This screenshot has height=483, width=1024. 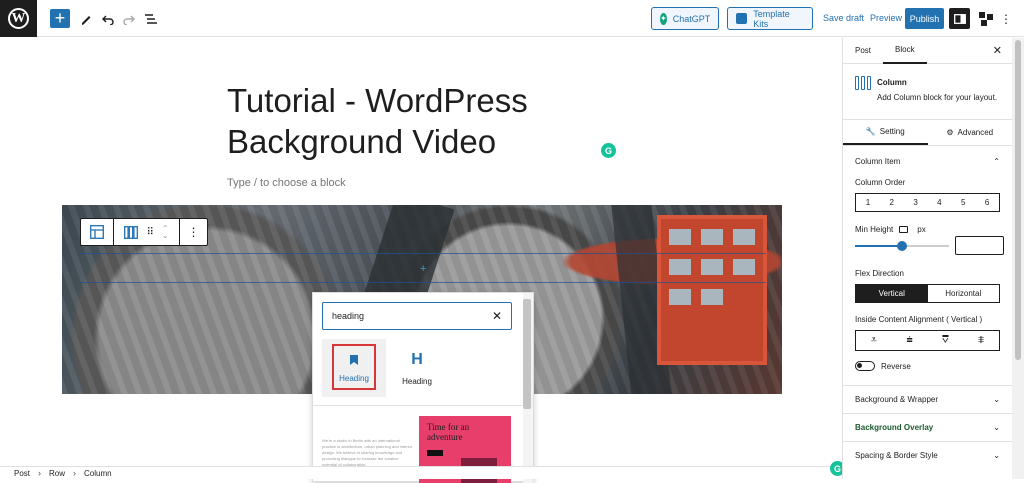 I want to click on panel-background-wrapper: Background & Wrapper ⌄, so click(x=927, y=399).